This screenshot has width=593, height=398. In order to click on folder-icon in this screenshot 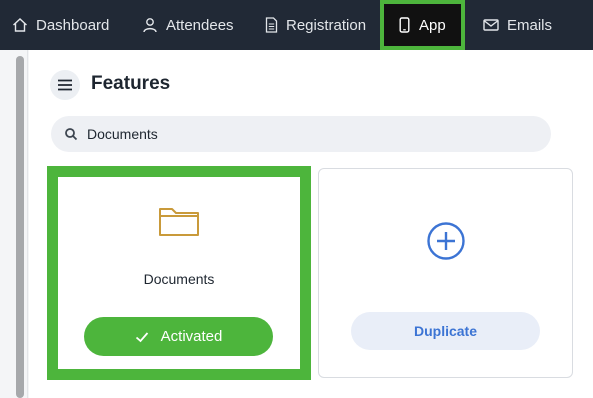, I will do `click(179, 221)`.